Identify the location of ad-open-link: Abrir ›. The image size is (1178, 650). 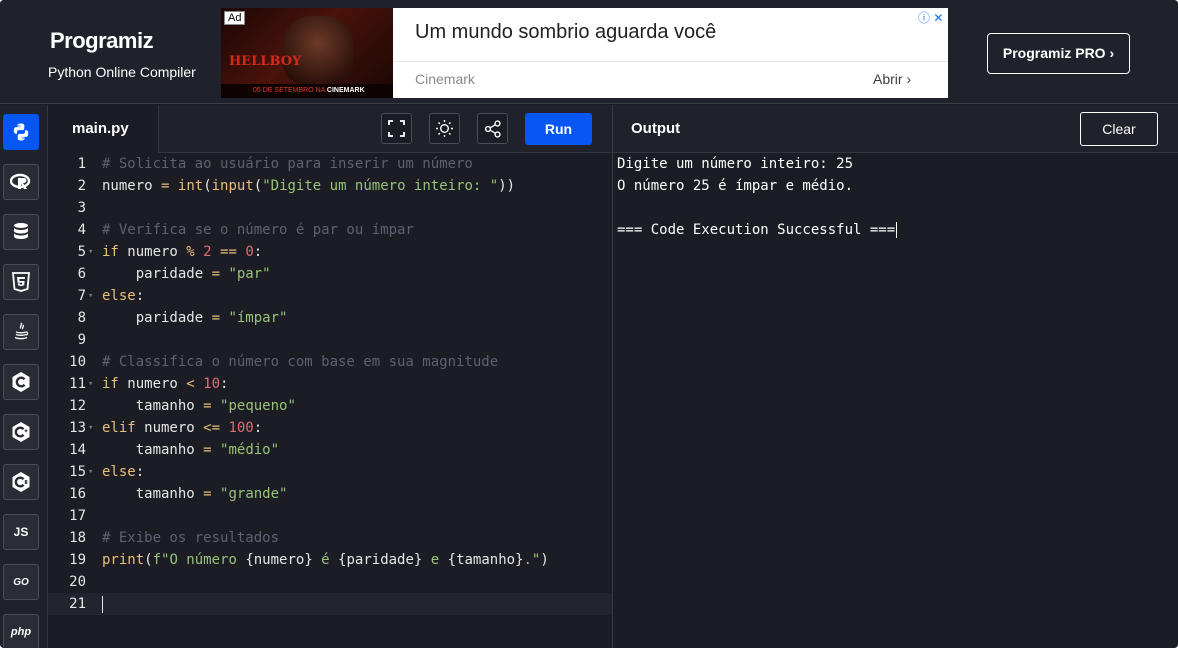
(892, 79).